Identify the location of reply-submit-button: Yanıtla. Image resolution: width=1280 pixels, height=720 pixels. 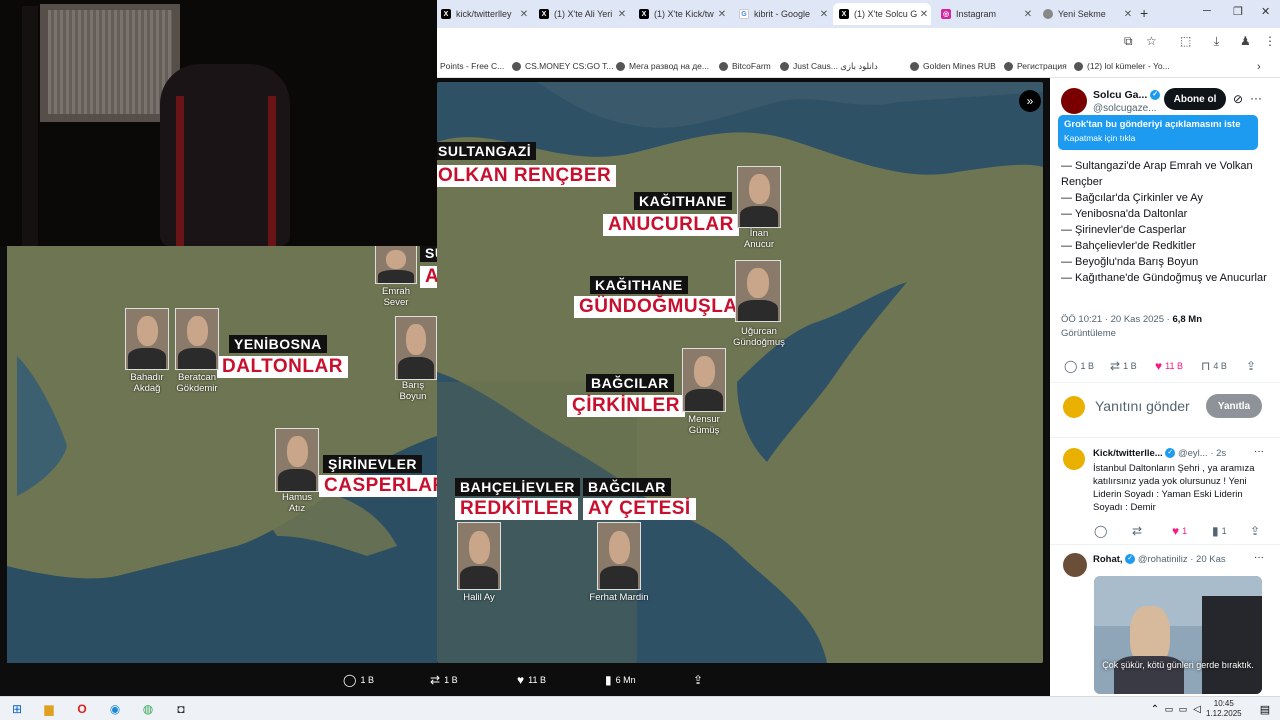
(1234, 406).